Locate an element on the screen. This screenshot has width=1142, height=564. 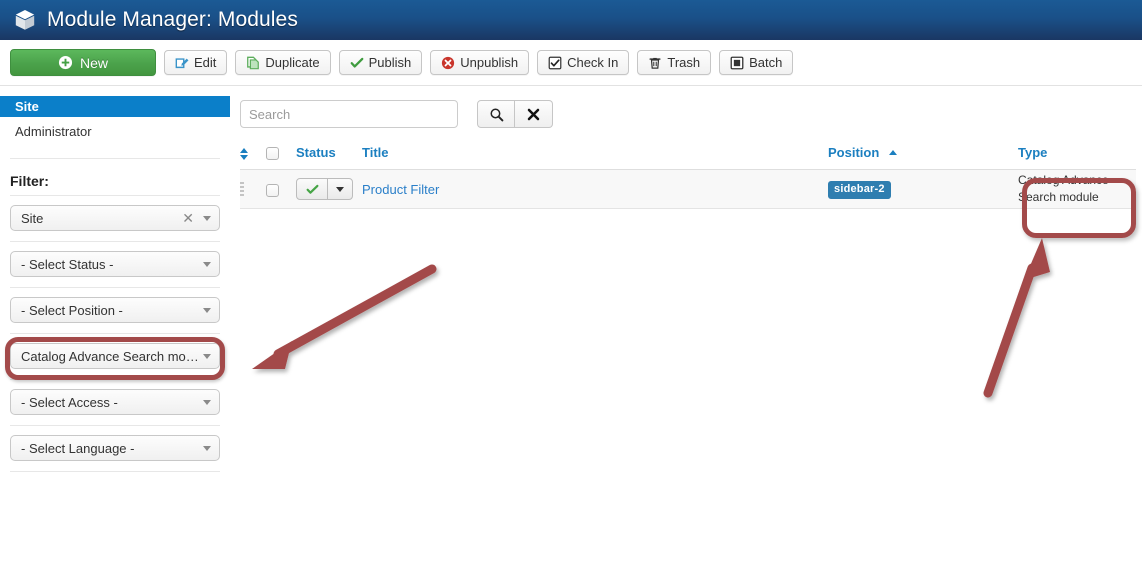
status-published-icon is located at coordinates (312, 189).